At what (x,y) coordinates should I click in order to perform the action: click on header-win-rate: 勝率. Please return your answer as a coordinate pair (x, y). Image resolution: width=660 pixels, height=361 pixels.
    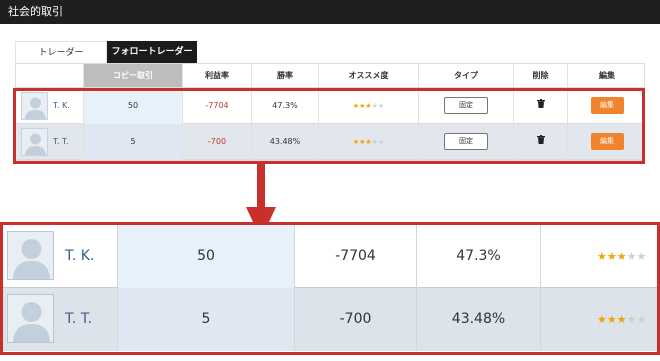
    Looking at the image, I should click on (284, 75).